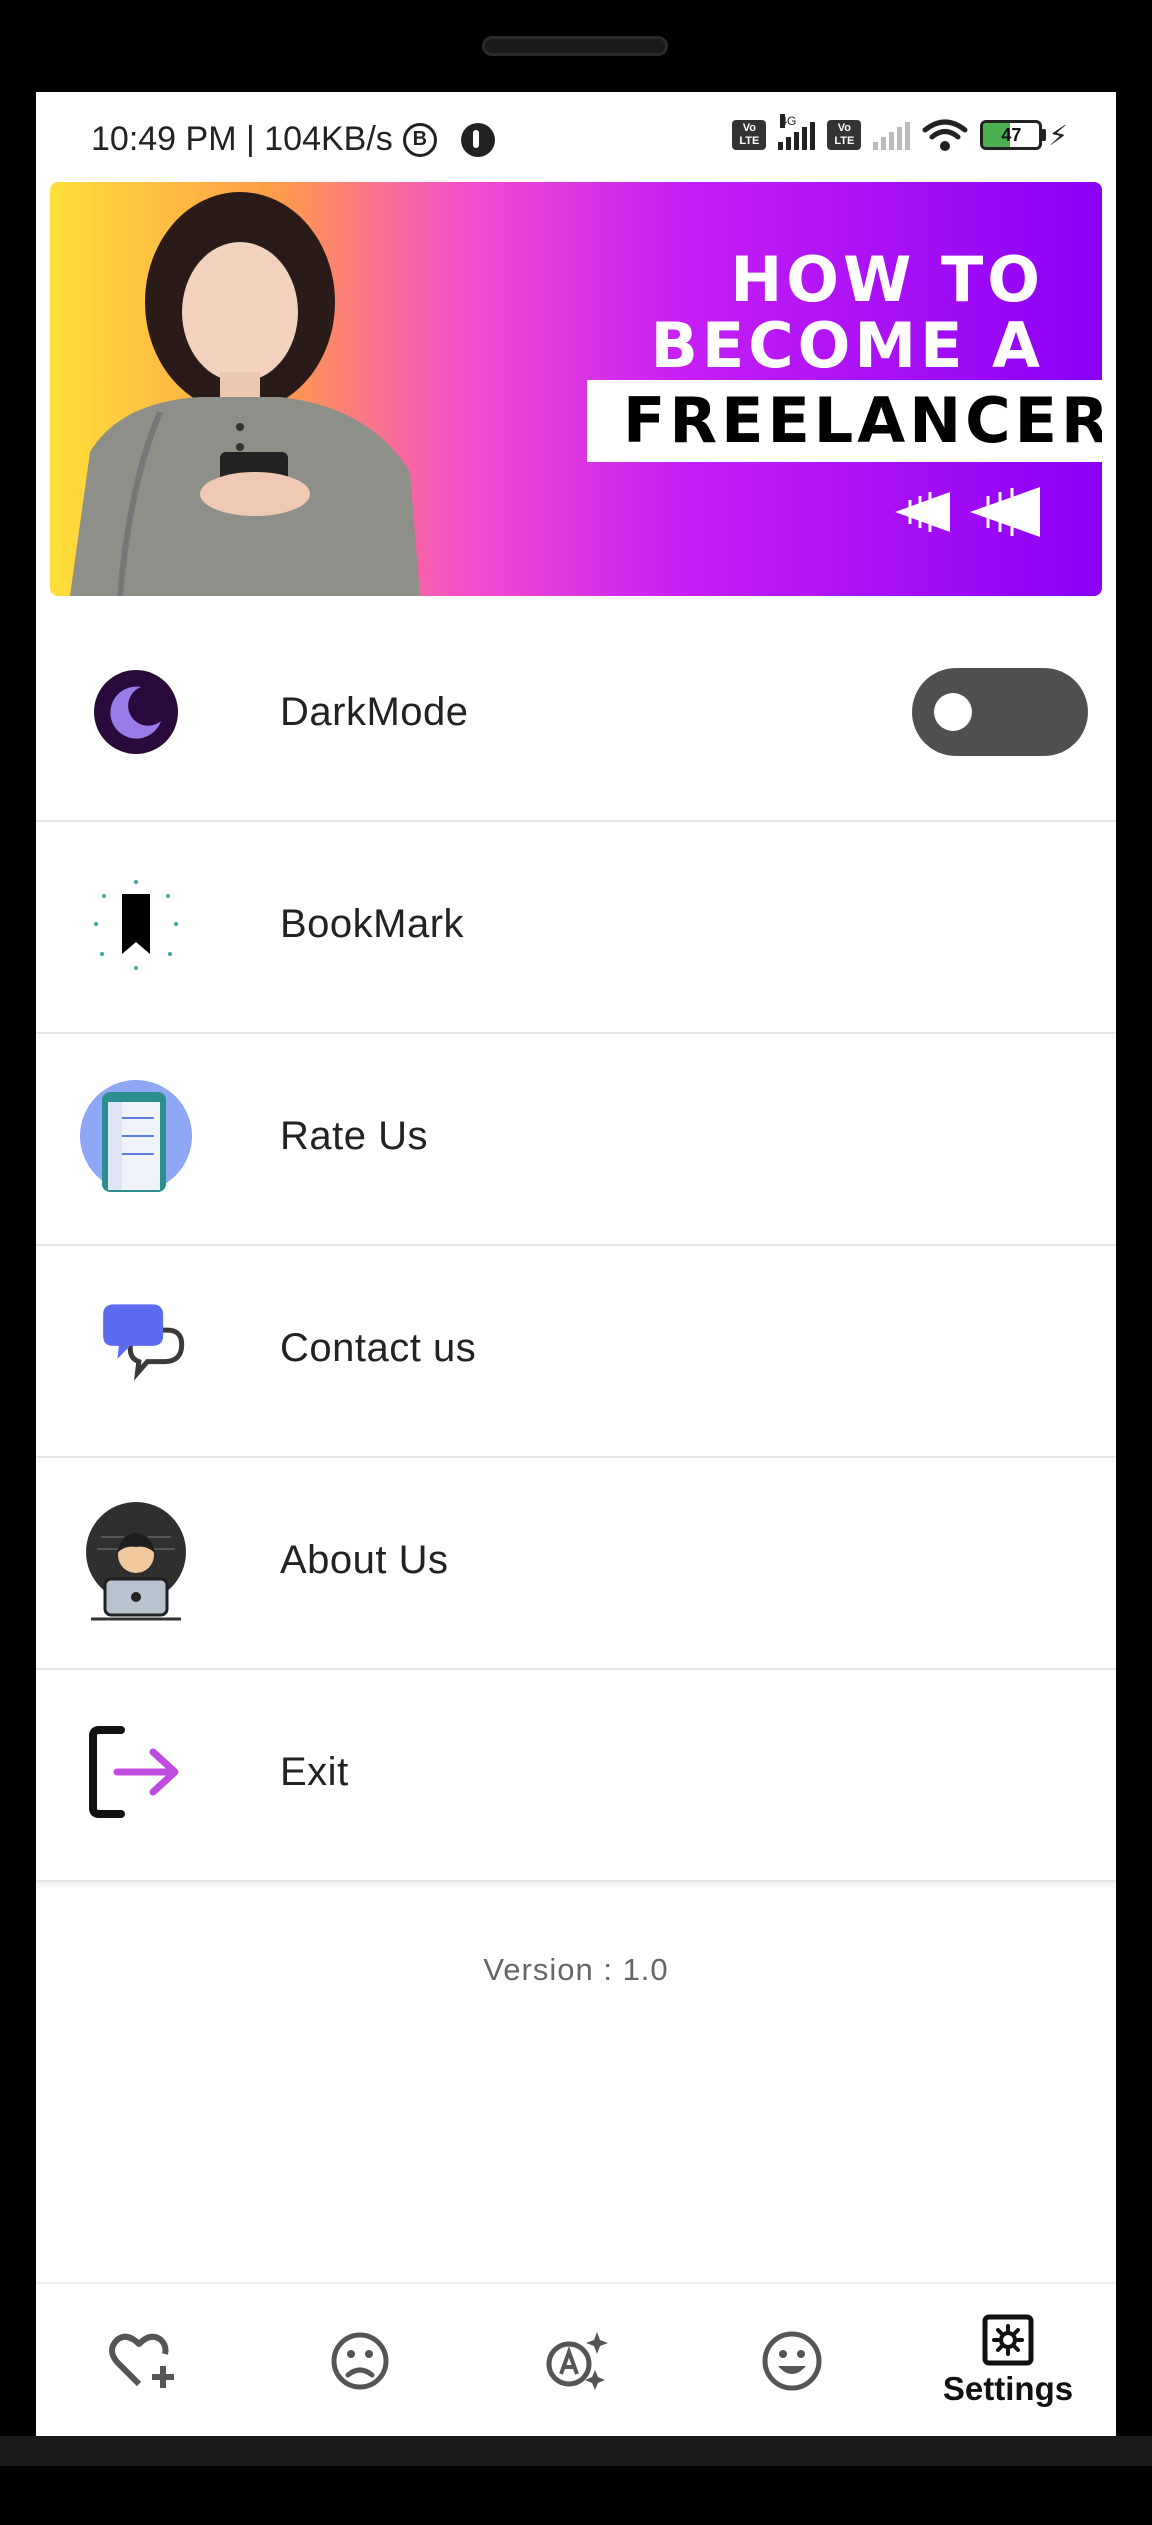 The image size is (1152, 2525). Describe the element at coordinates (419, 139) in the screenshot. I see `b-icon: B` at that location.